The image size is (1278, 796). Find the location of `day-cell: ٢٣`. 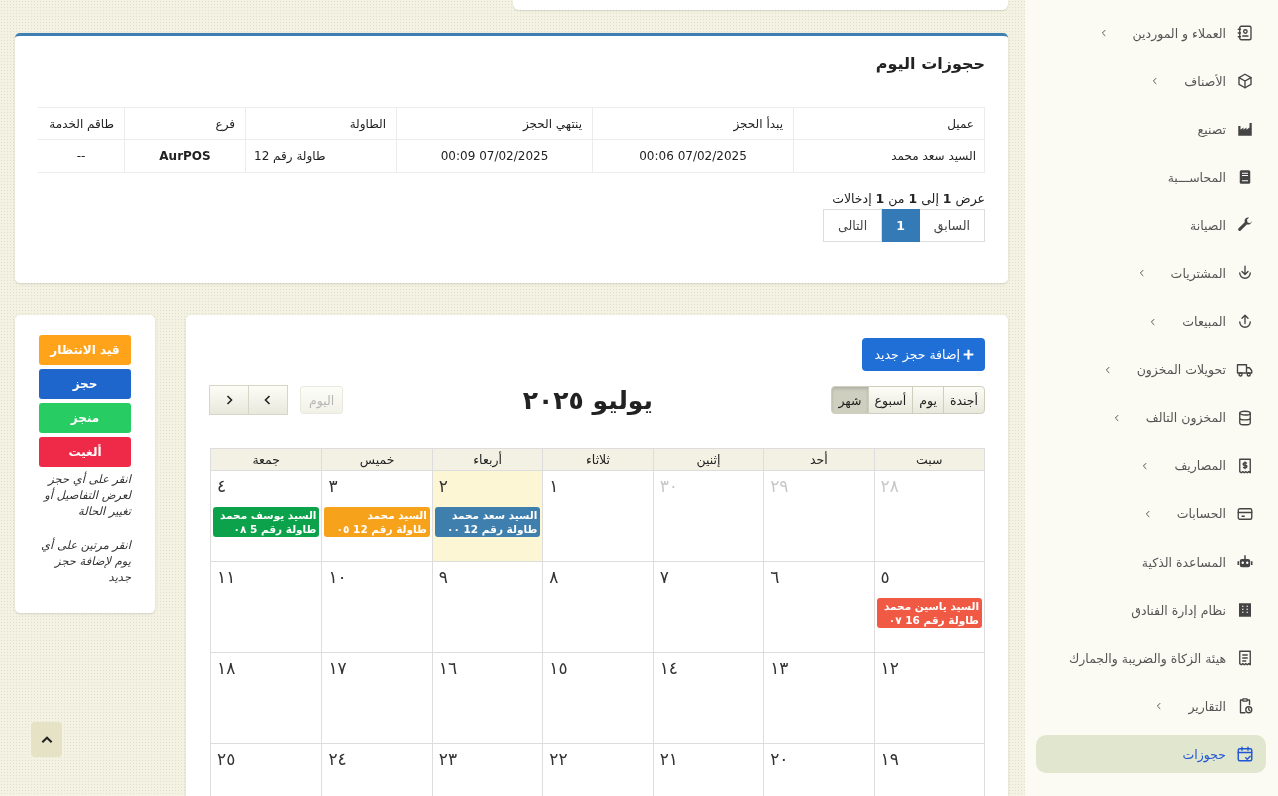

day-cell: ٢٣ is located at coordinates (487, 769).